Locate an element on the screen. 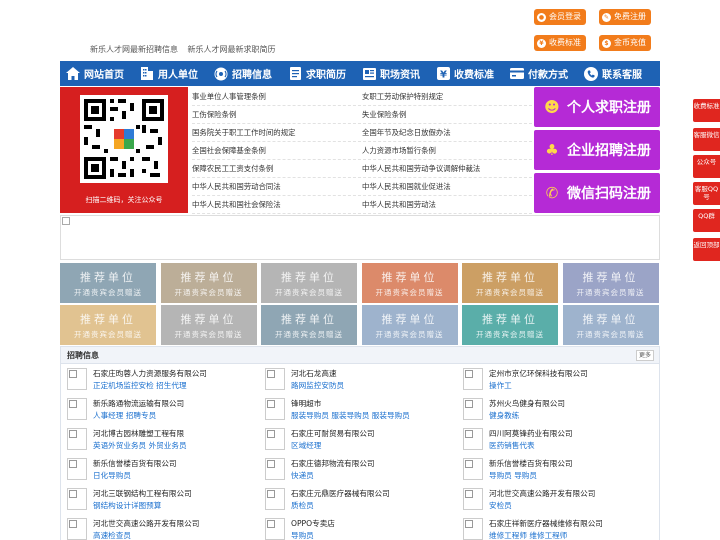 Image resolution: width=720 pixels, height=540 pixels. ad-banner is located at coordinates (360, 237).